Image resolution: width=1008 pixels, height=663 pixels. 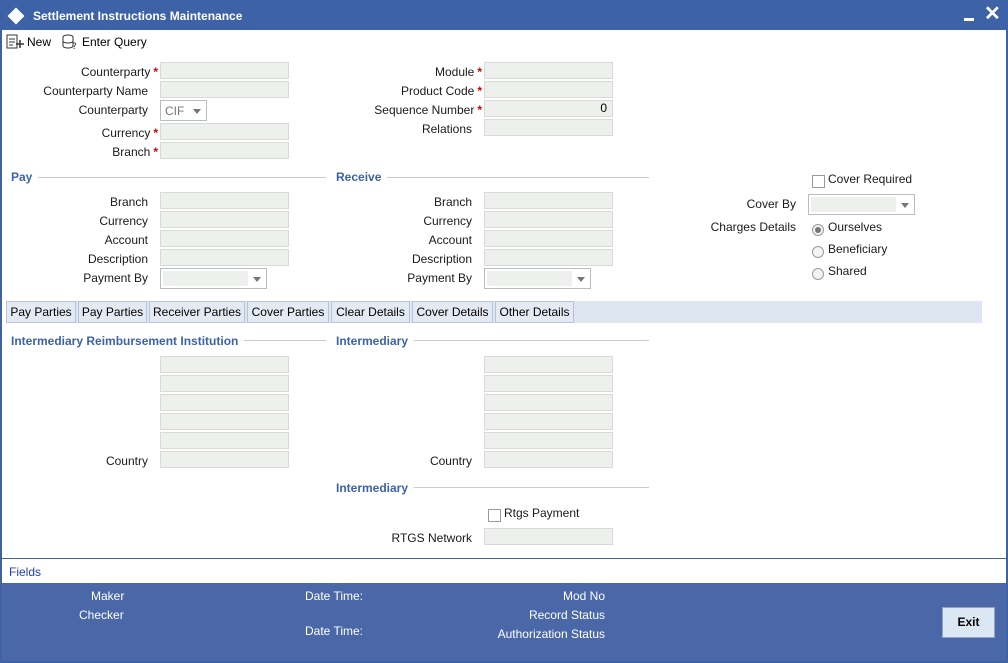 I want to click on maker-label: Maker, so click(x=108, y=596).